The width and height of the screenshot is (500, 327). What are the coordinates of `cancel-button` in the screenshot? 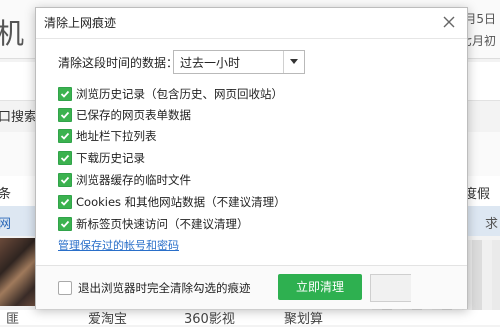 It's located at (390, 288).